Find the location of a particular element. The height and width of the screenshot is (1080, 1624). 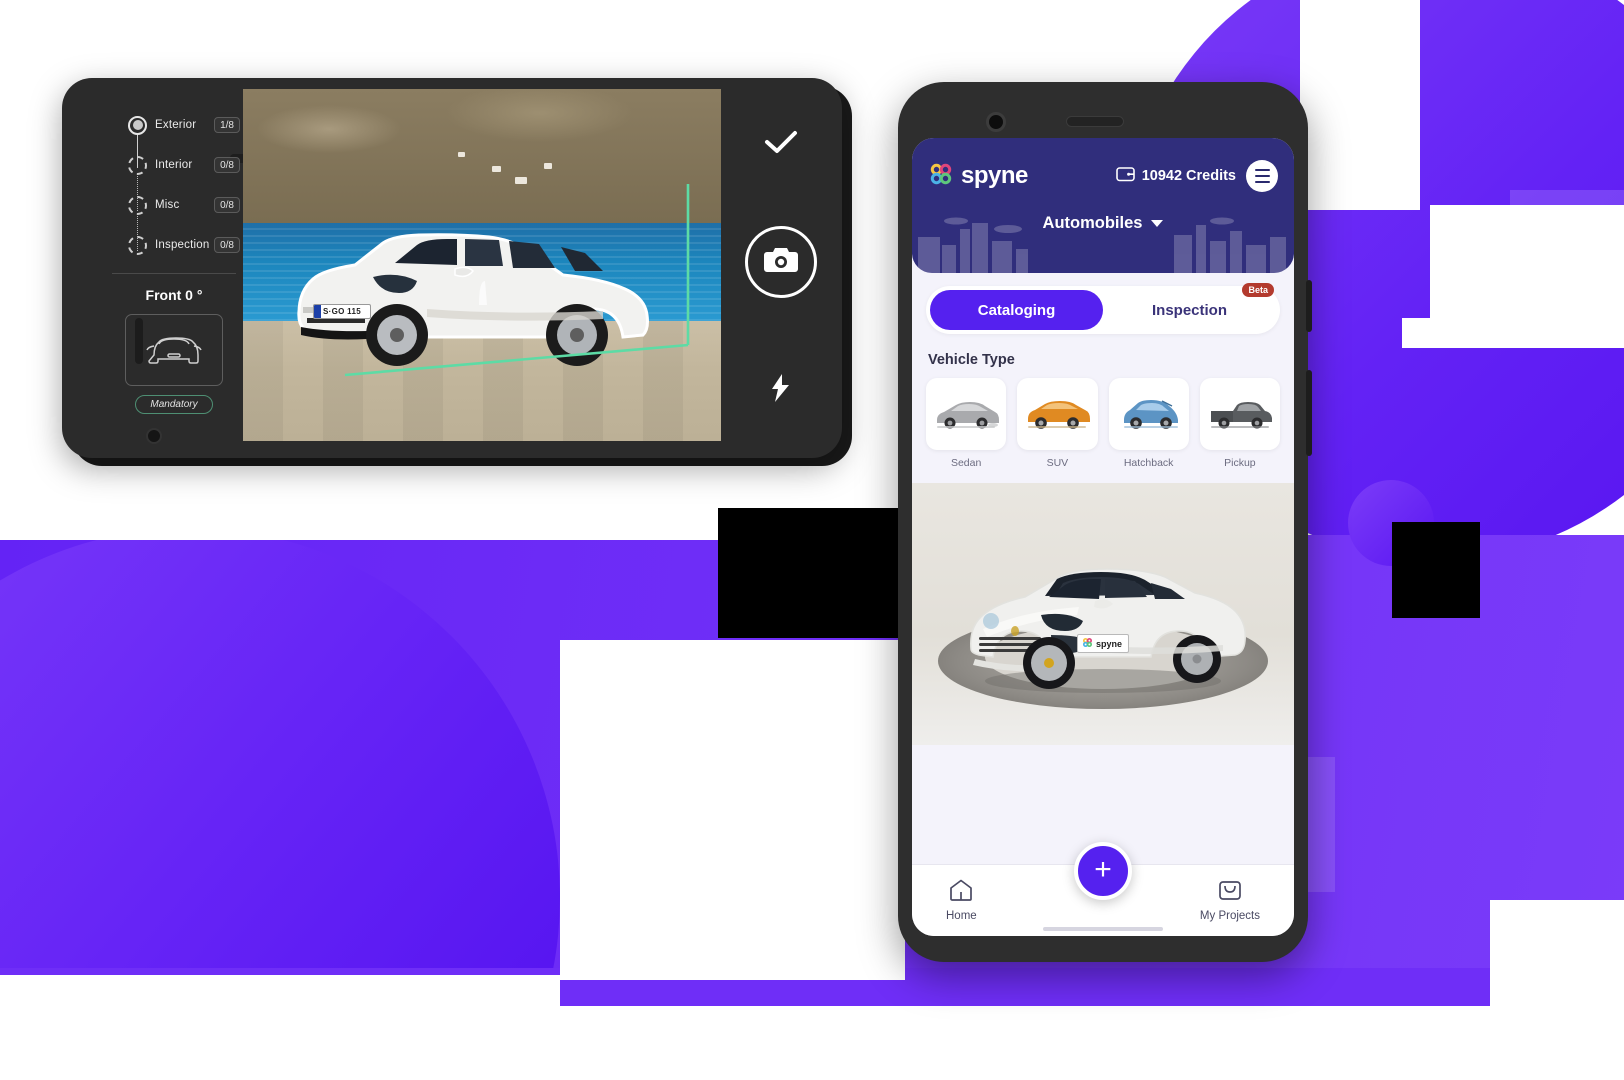

projects-bag-icon is located at coordinates (1230, 892).